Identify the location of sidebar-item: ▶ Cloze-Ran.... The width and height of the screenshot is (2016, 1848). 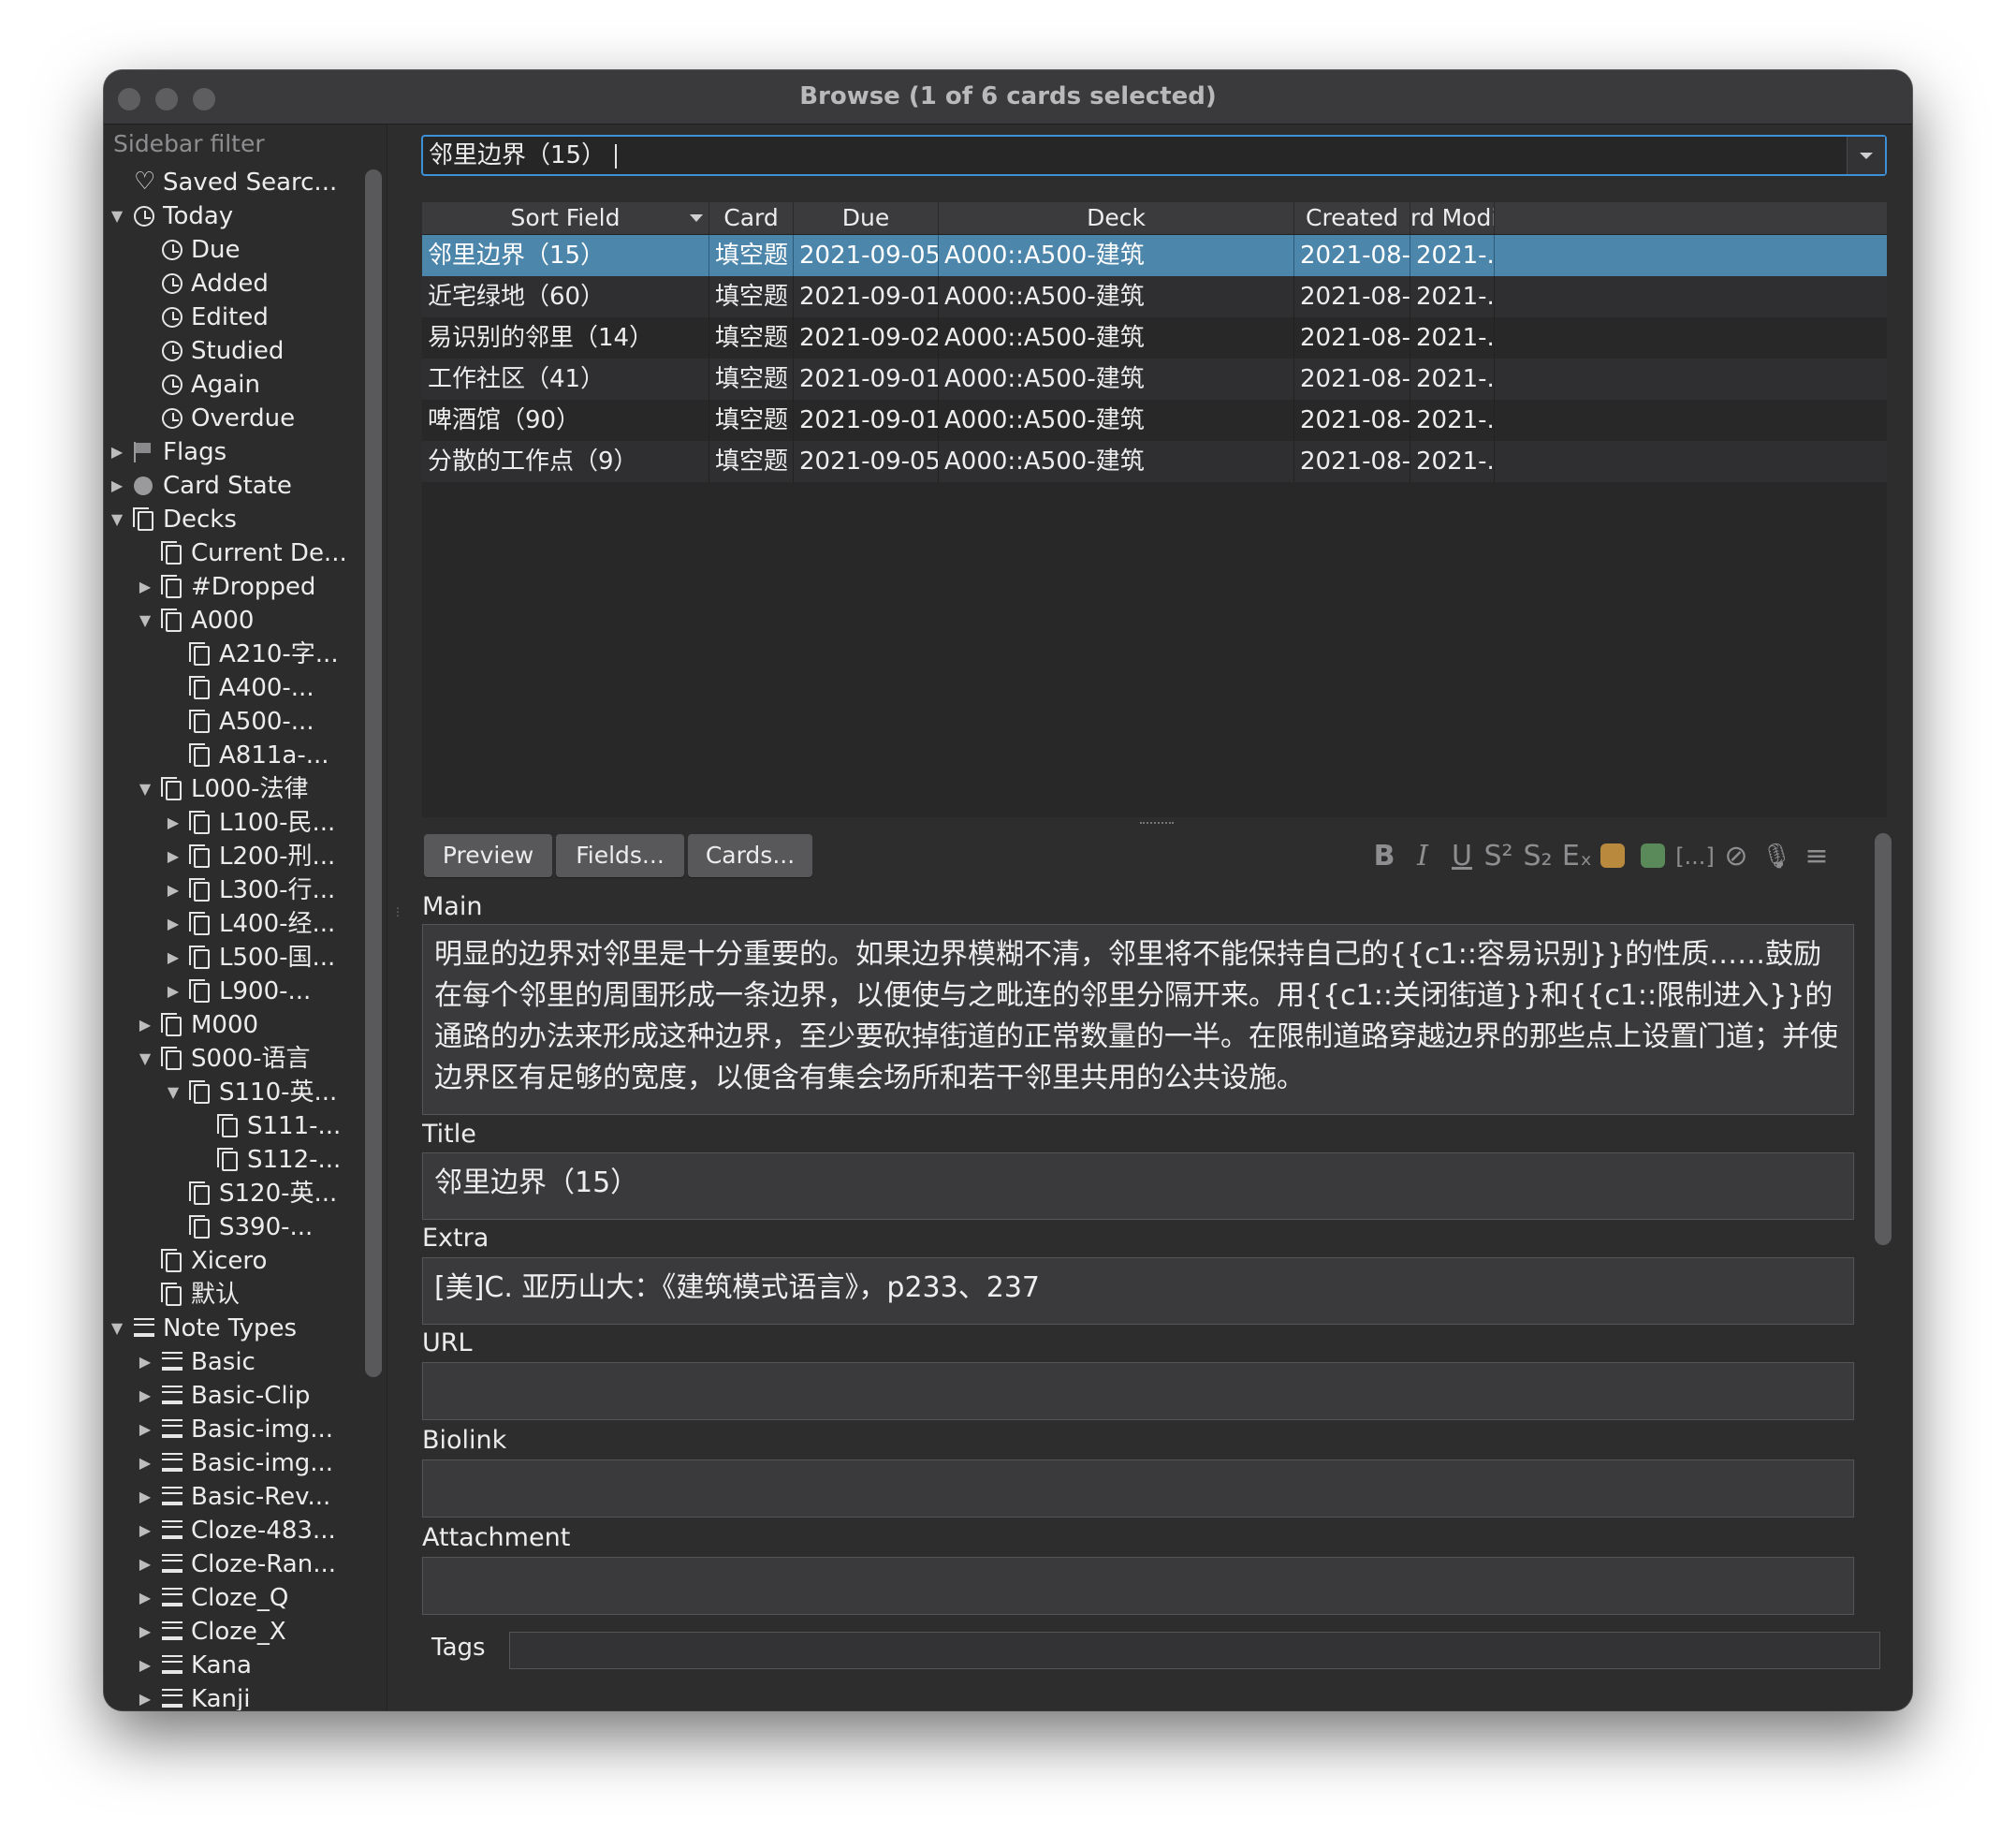
(233, 1564).